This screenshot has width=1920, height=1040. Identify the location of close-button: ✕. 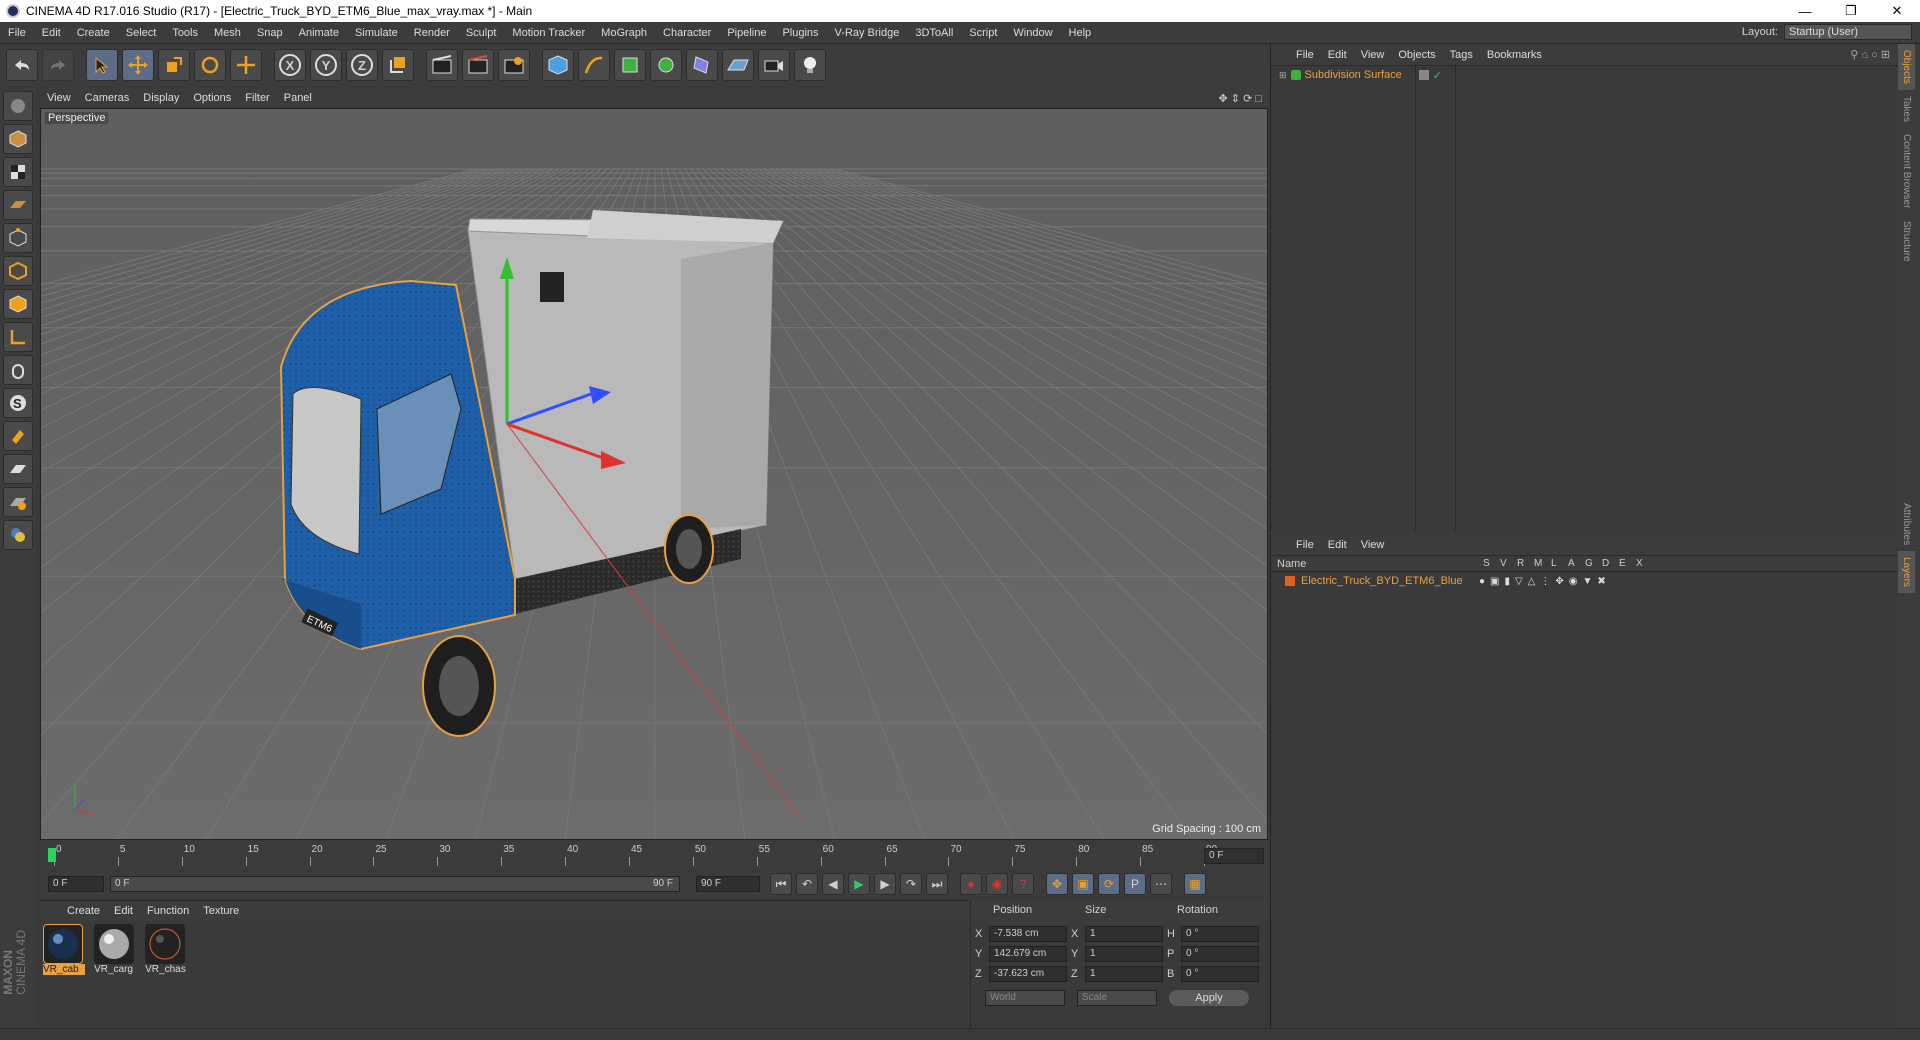
(1897, 11).